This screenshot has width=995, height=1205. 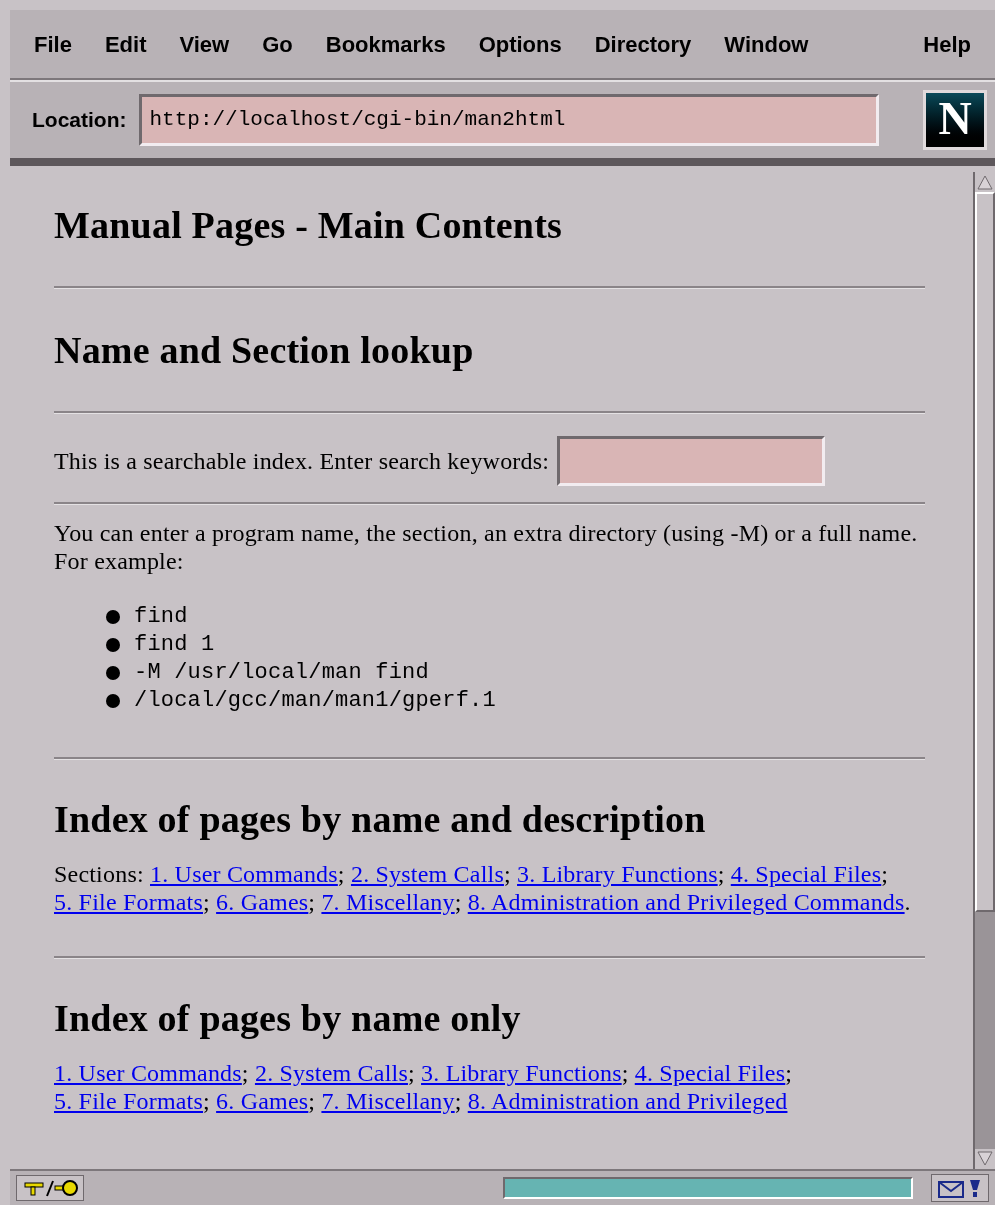 I want to click on link: 8. Administration and Privileged Commands, so click(x=686, y=902).